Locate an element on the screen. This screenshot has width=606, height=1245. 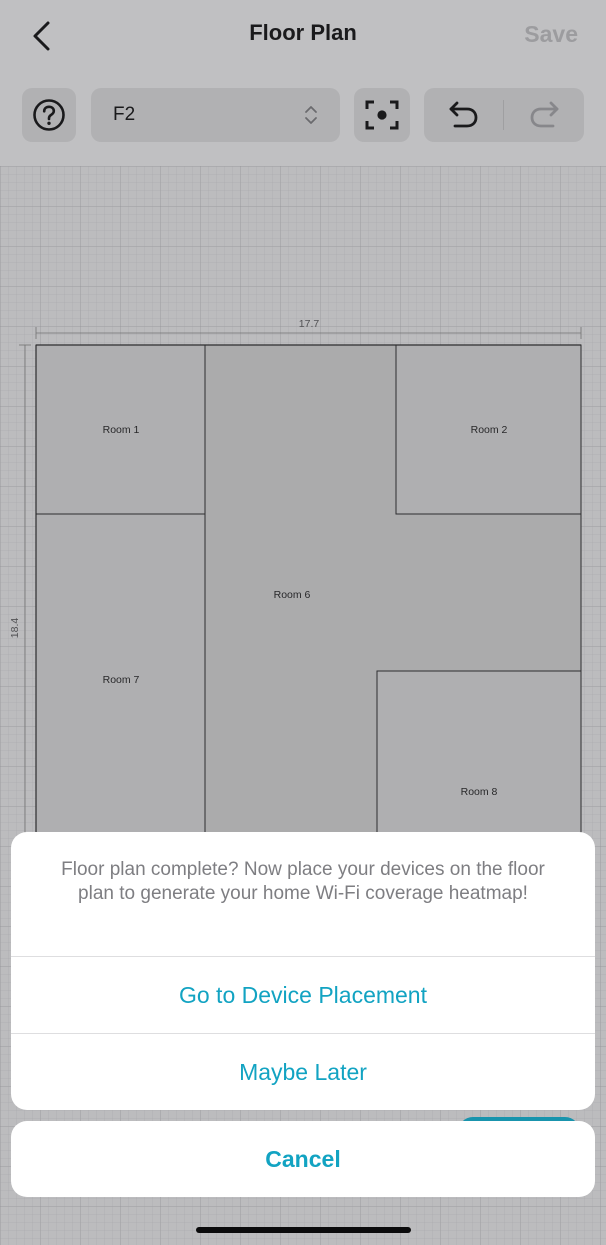
cancel-button: Cancel is located at coordinates (303, 1159).